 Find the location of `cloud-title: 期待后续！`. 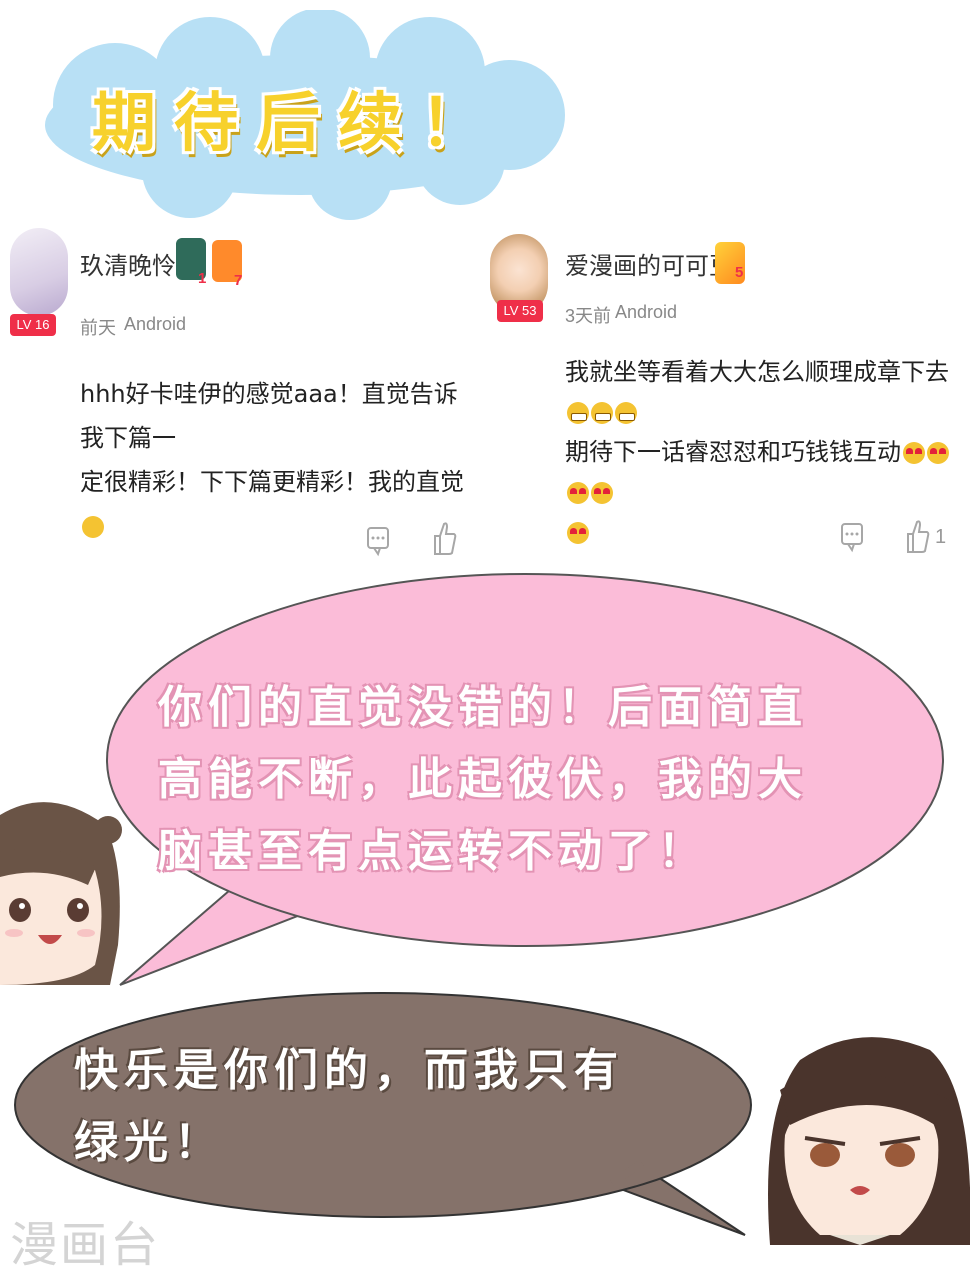

cloud-title: 期待后续！ is located at coordinates (297, 124).